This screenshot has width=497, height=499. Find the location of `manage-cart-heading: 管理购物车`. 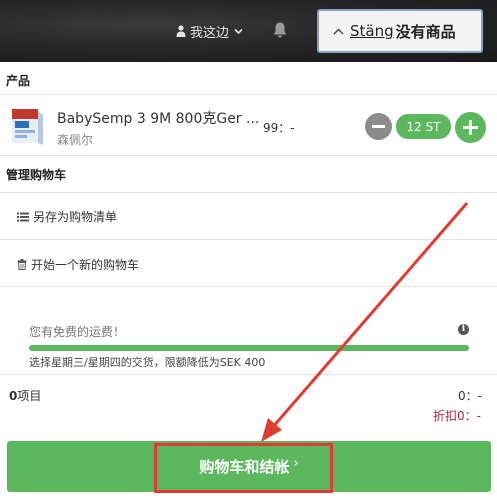

manage-cart-heading: 管理购物车 is located at coordinates (36, 175).